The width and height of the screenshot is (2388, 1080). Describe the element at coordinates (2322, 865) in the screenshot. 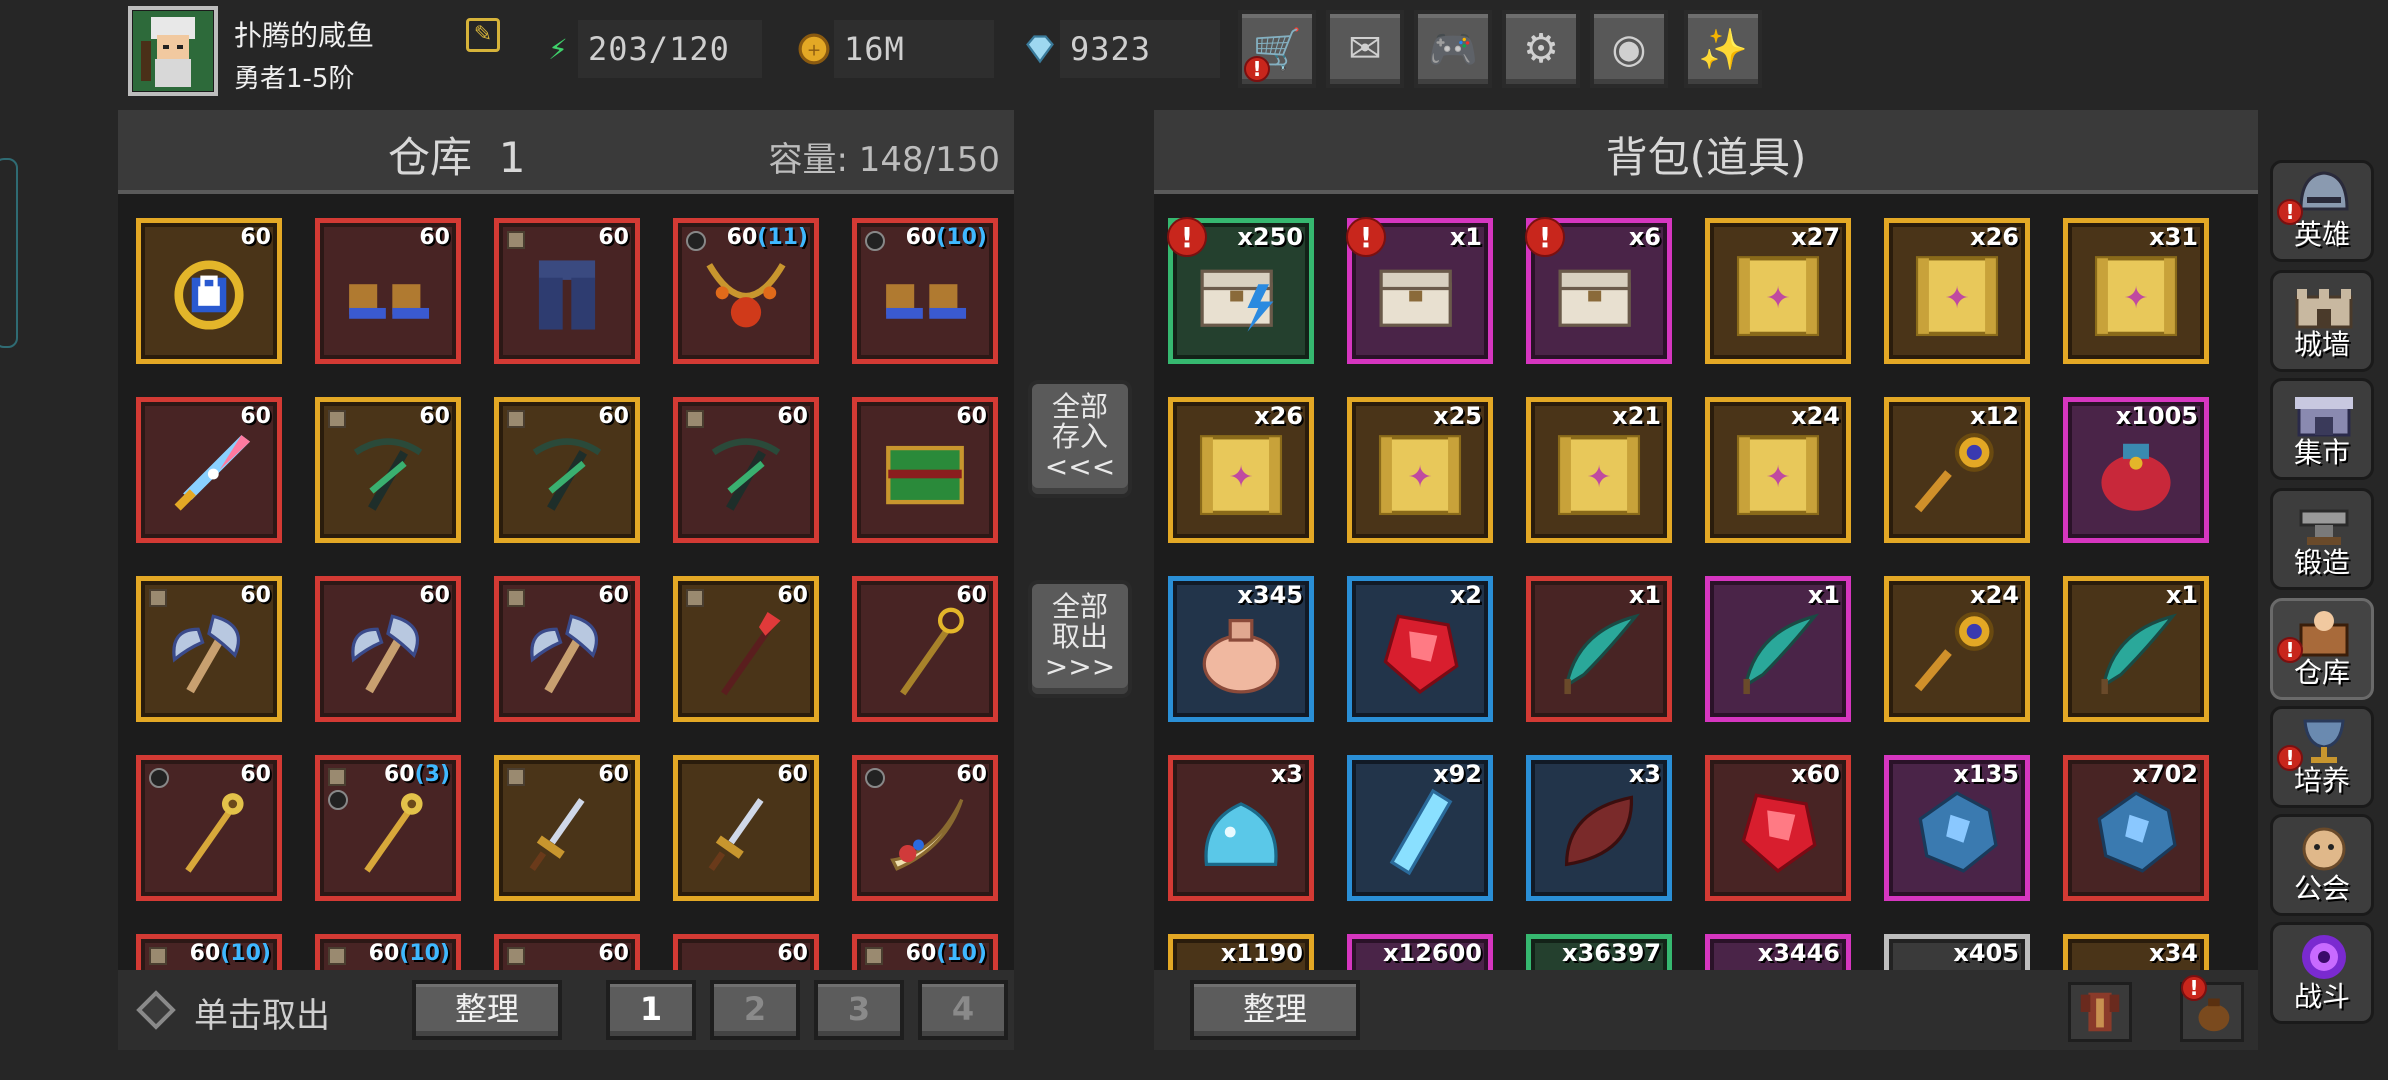

I see `side-nav-guild: 公会` at that location.